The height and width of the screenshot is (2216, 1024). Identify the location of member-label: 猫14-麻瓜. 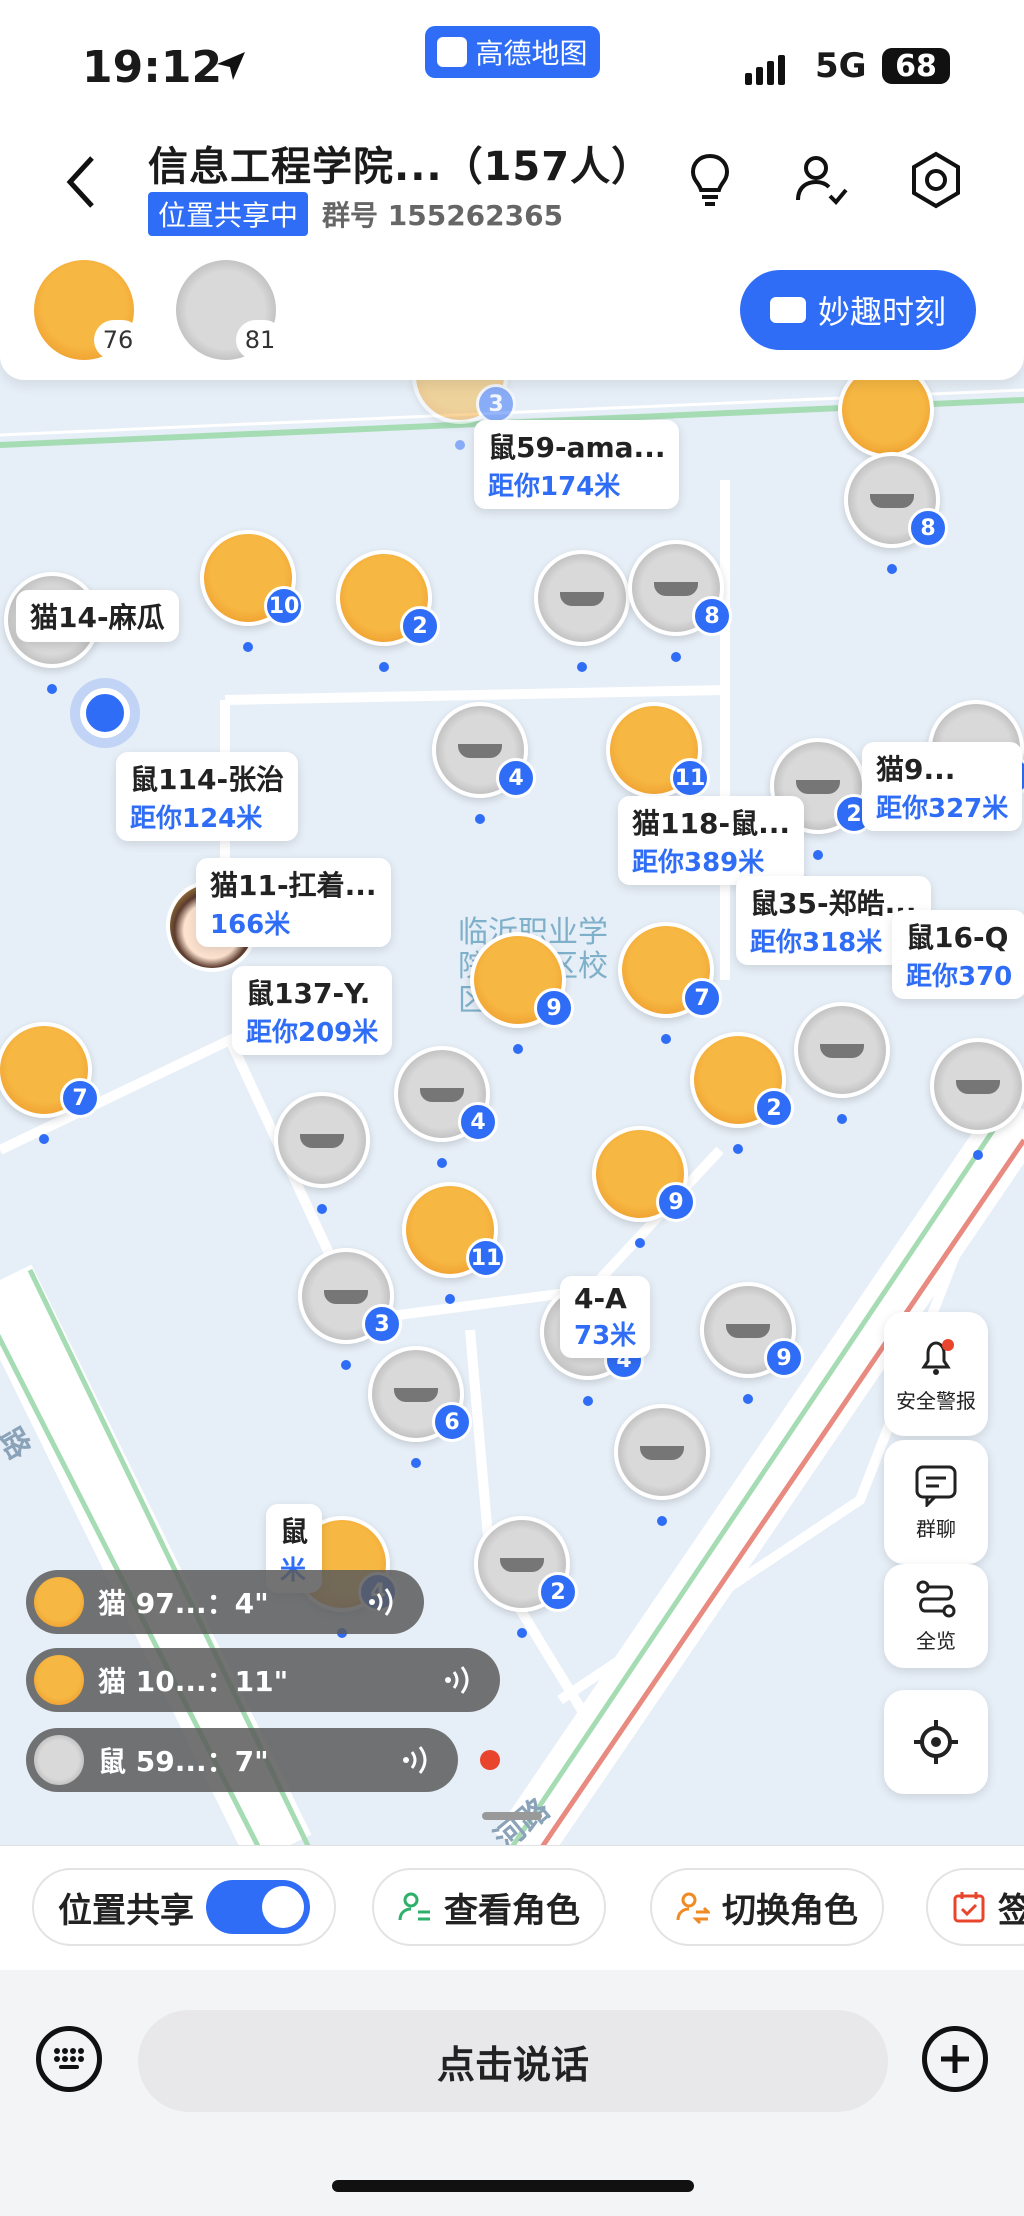
(97, 616).